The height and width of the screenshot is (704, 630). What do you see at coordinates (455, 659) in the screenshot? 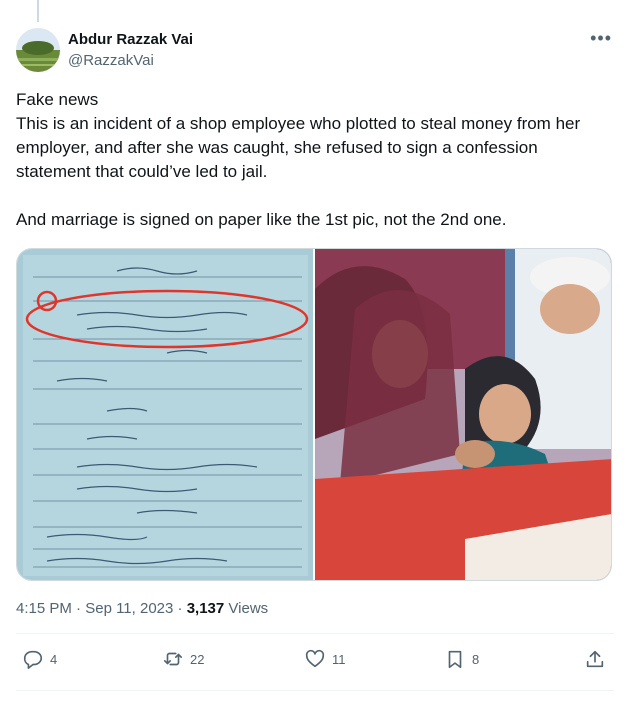
I see `bookmark-icon` at bounding box center [455, 659].